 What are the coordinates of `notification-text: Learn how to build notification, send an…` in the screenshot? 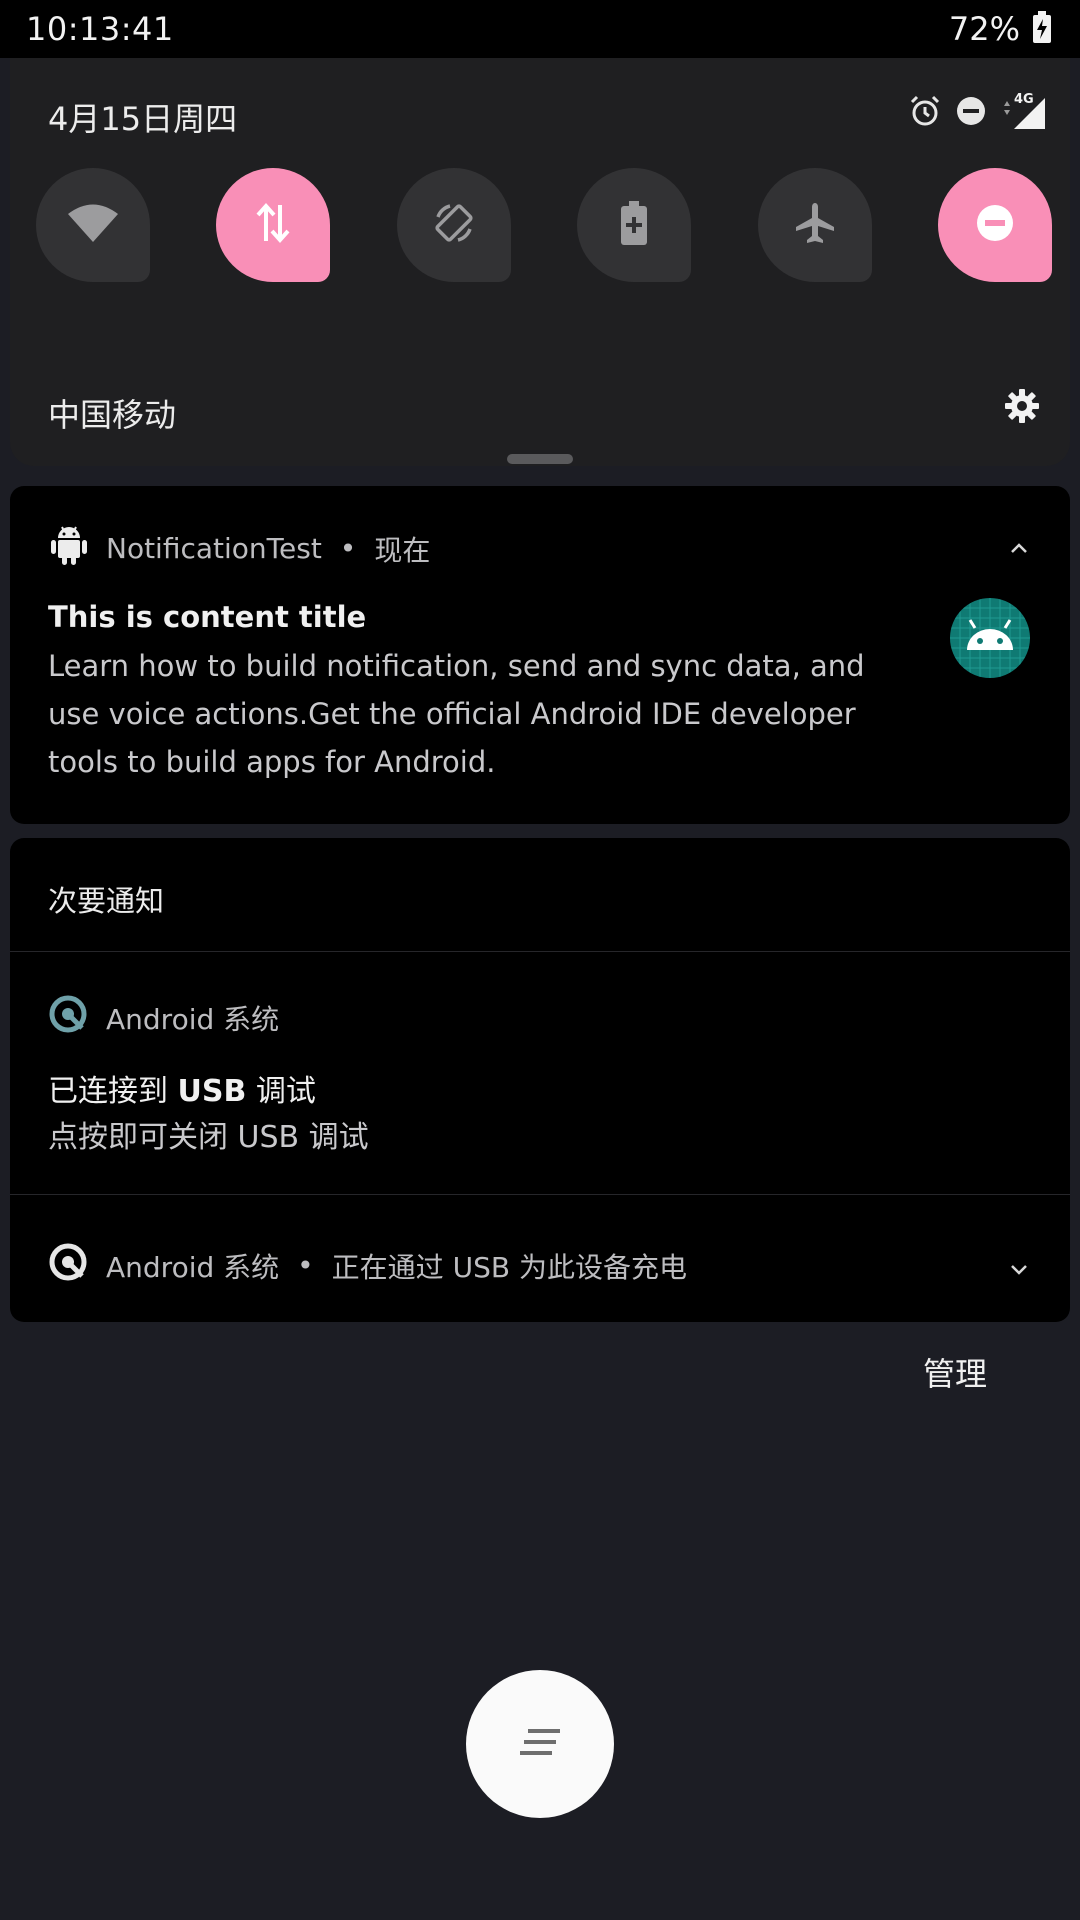 It's located at (456, 714).